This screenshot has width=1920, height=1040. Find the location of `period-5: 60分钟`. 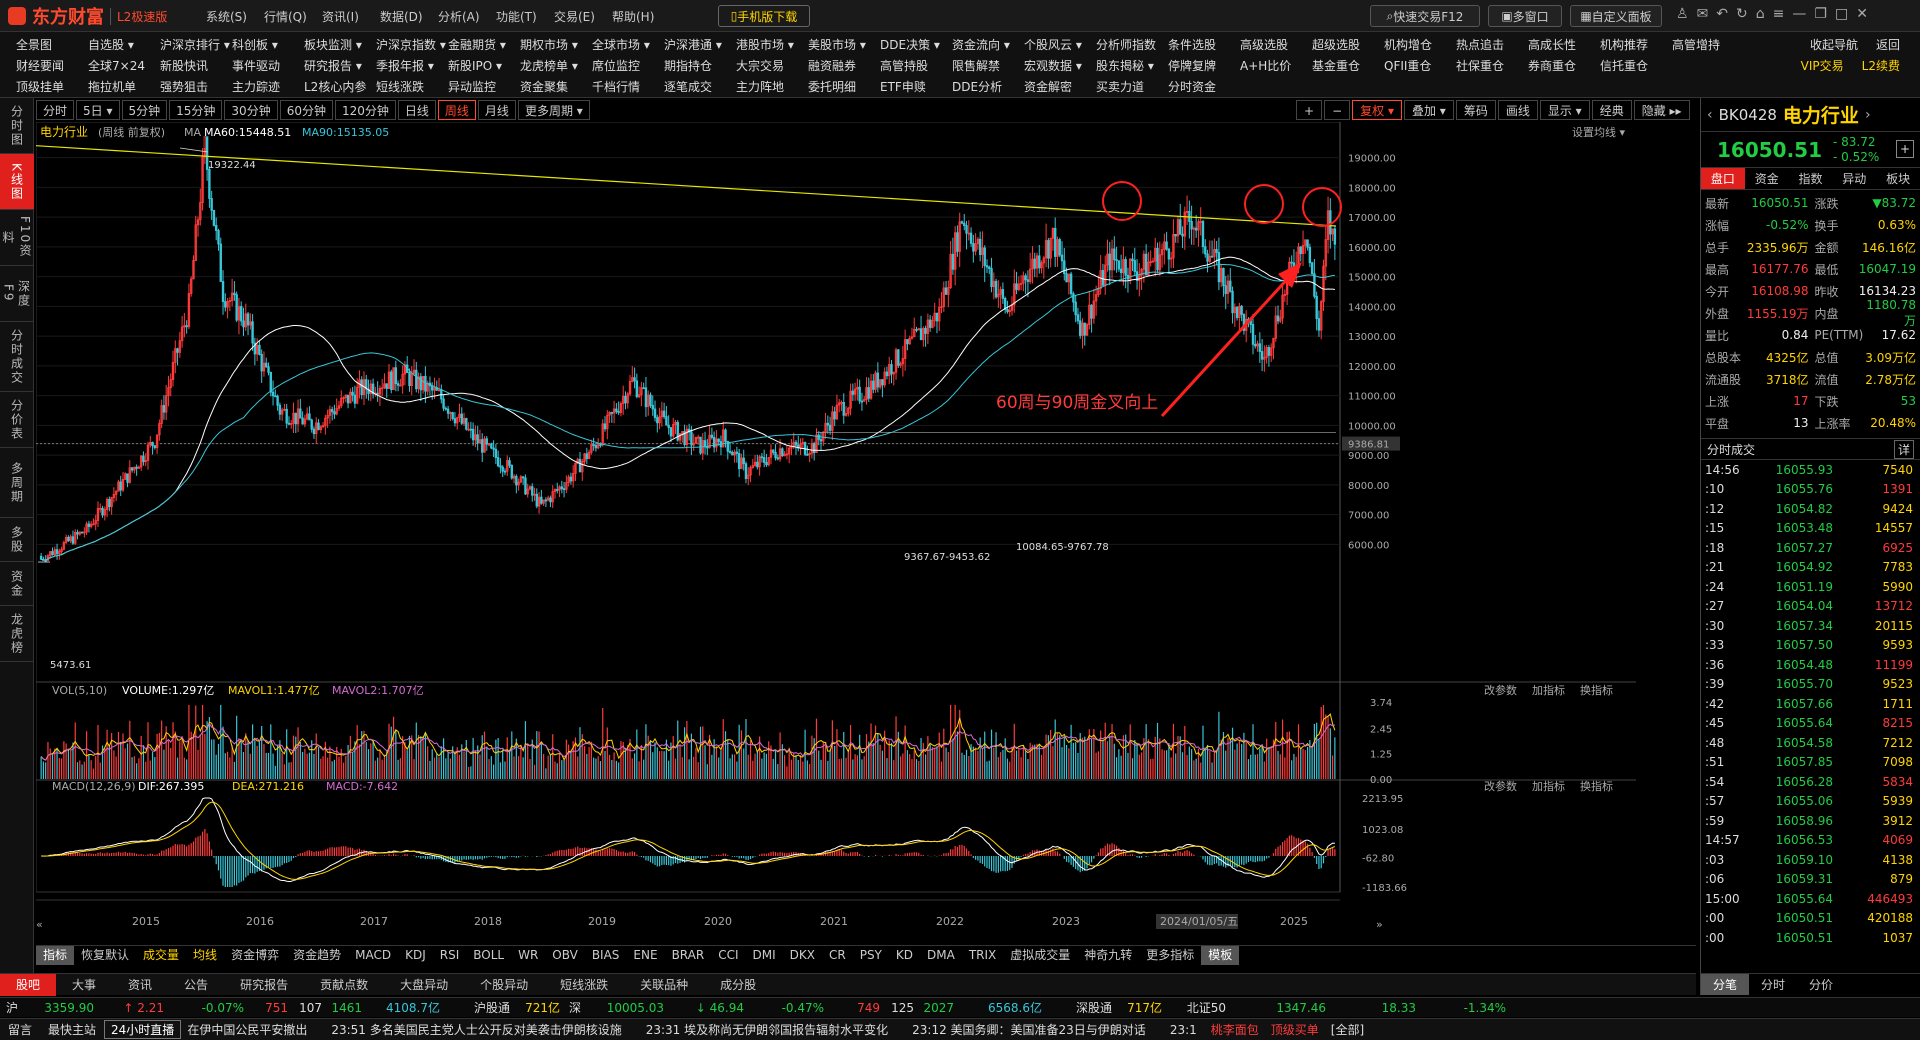

period-5: 60分钟 is located at coordinates (306, 110).